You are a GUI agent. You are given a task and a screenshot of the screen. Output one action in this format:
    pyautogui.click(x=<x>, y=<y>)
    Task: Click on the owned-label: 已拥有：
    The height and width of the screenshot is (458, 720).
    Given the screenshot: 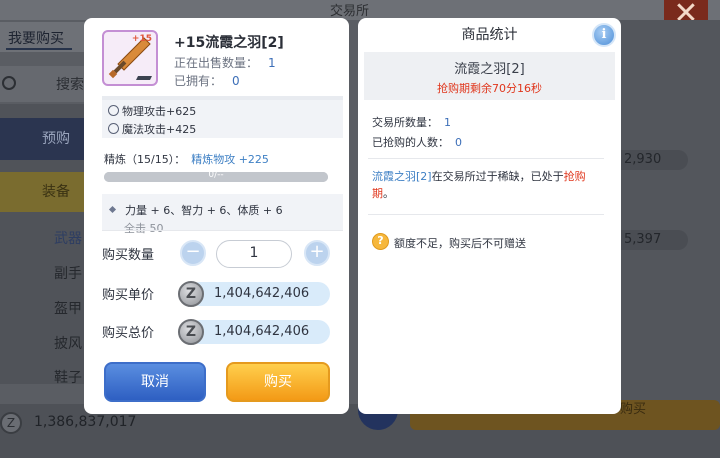 What is the action you would take?
    pyautogui.click(x=198, y=81)
    